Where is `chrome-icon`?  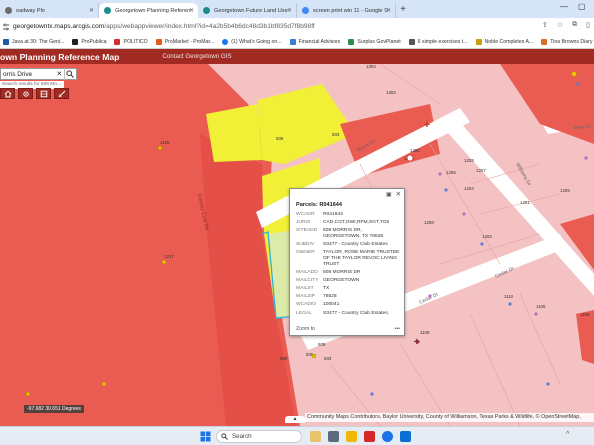
chrome-icon is located at coordinates (387, 436).